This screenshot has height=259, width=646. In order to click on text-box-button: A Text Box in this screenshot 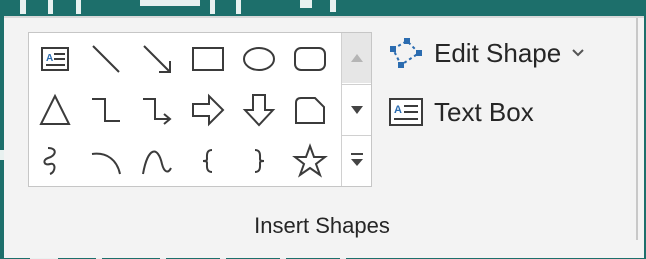, I will do `click(460, 112)`.